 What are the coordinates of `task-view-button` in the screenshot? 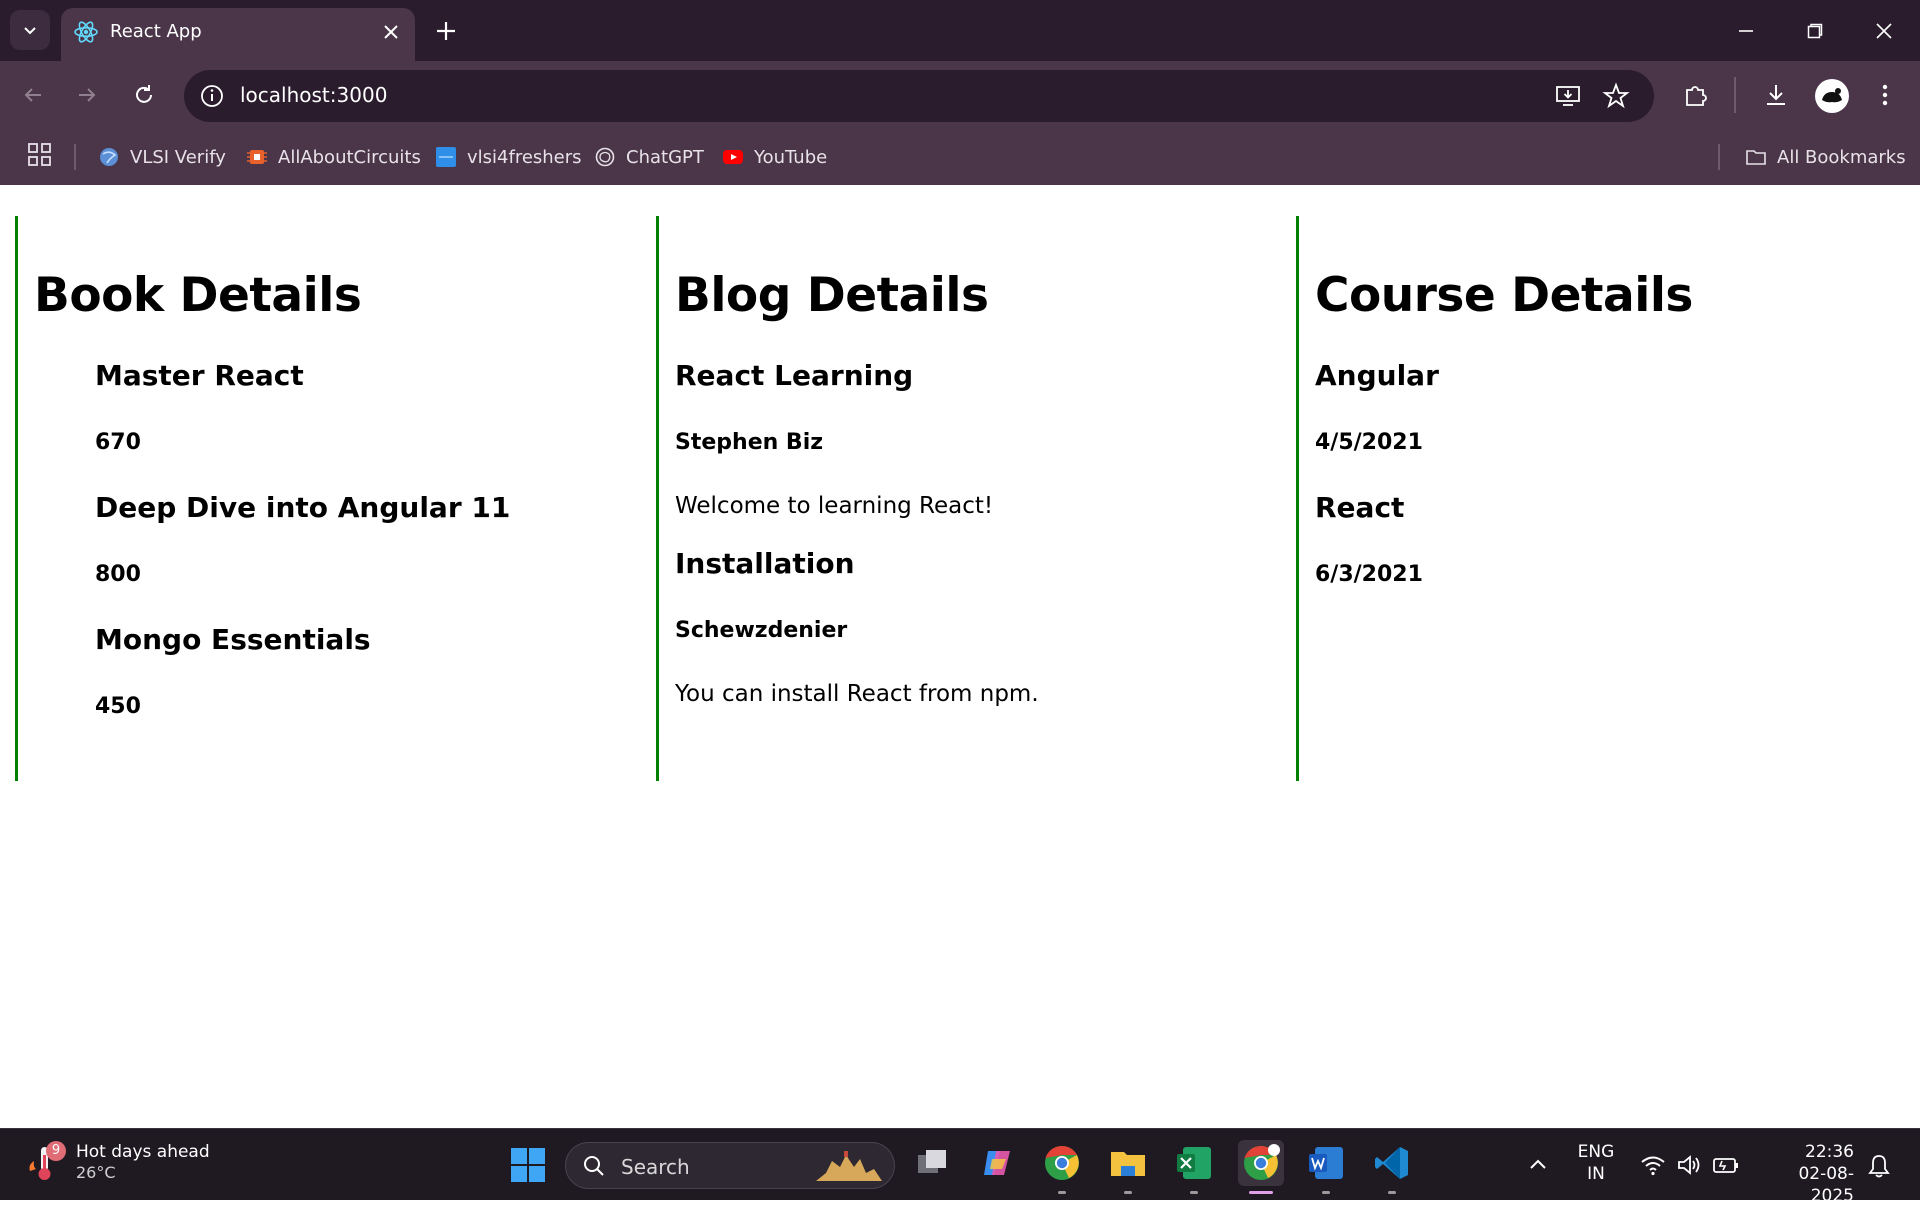 It's located at (932, 1163).